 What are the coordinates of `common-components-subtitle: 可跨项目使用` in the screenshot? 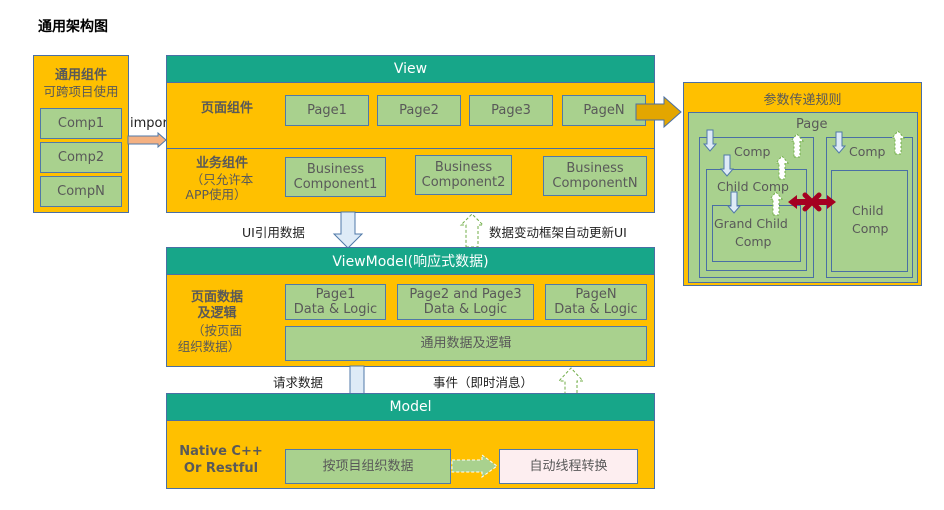 It's located at (81, 91).